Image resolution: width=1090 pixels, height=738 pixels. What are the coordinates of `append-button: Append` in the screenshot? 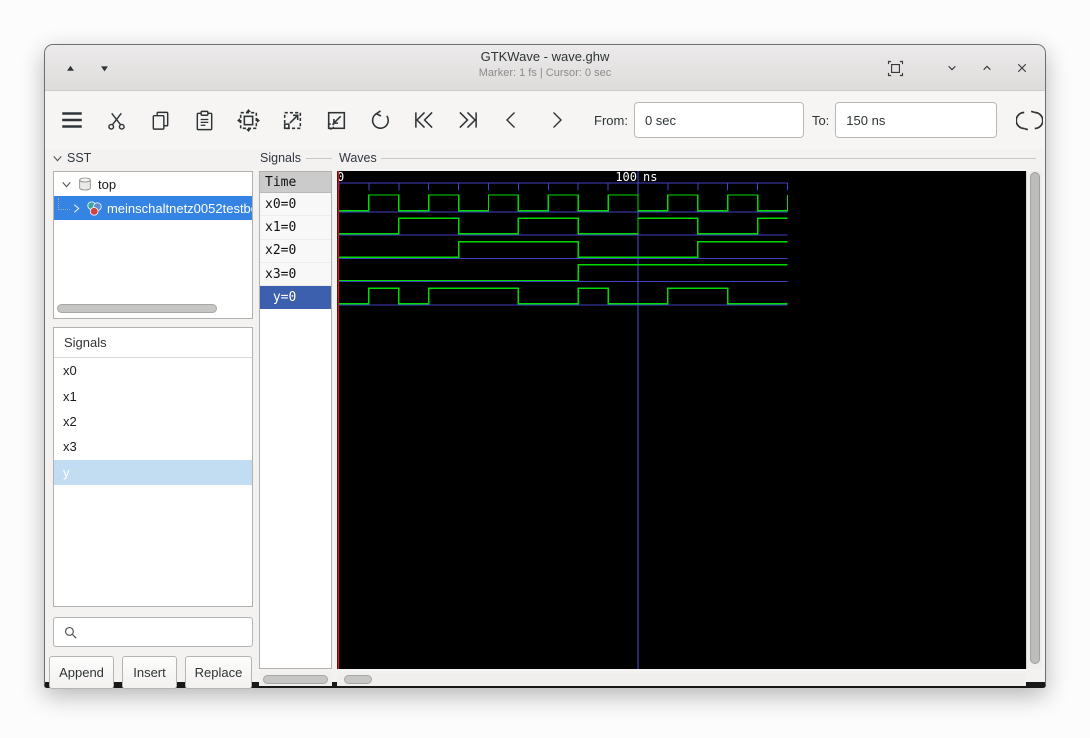 It's located at (81, 672).